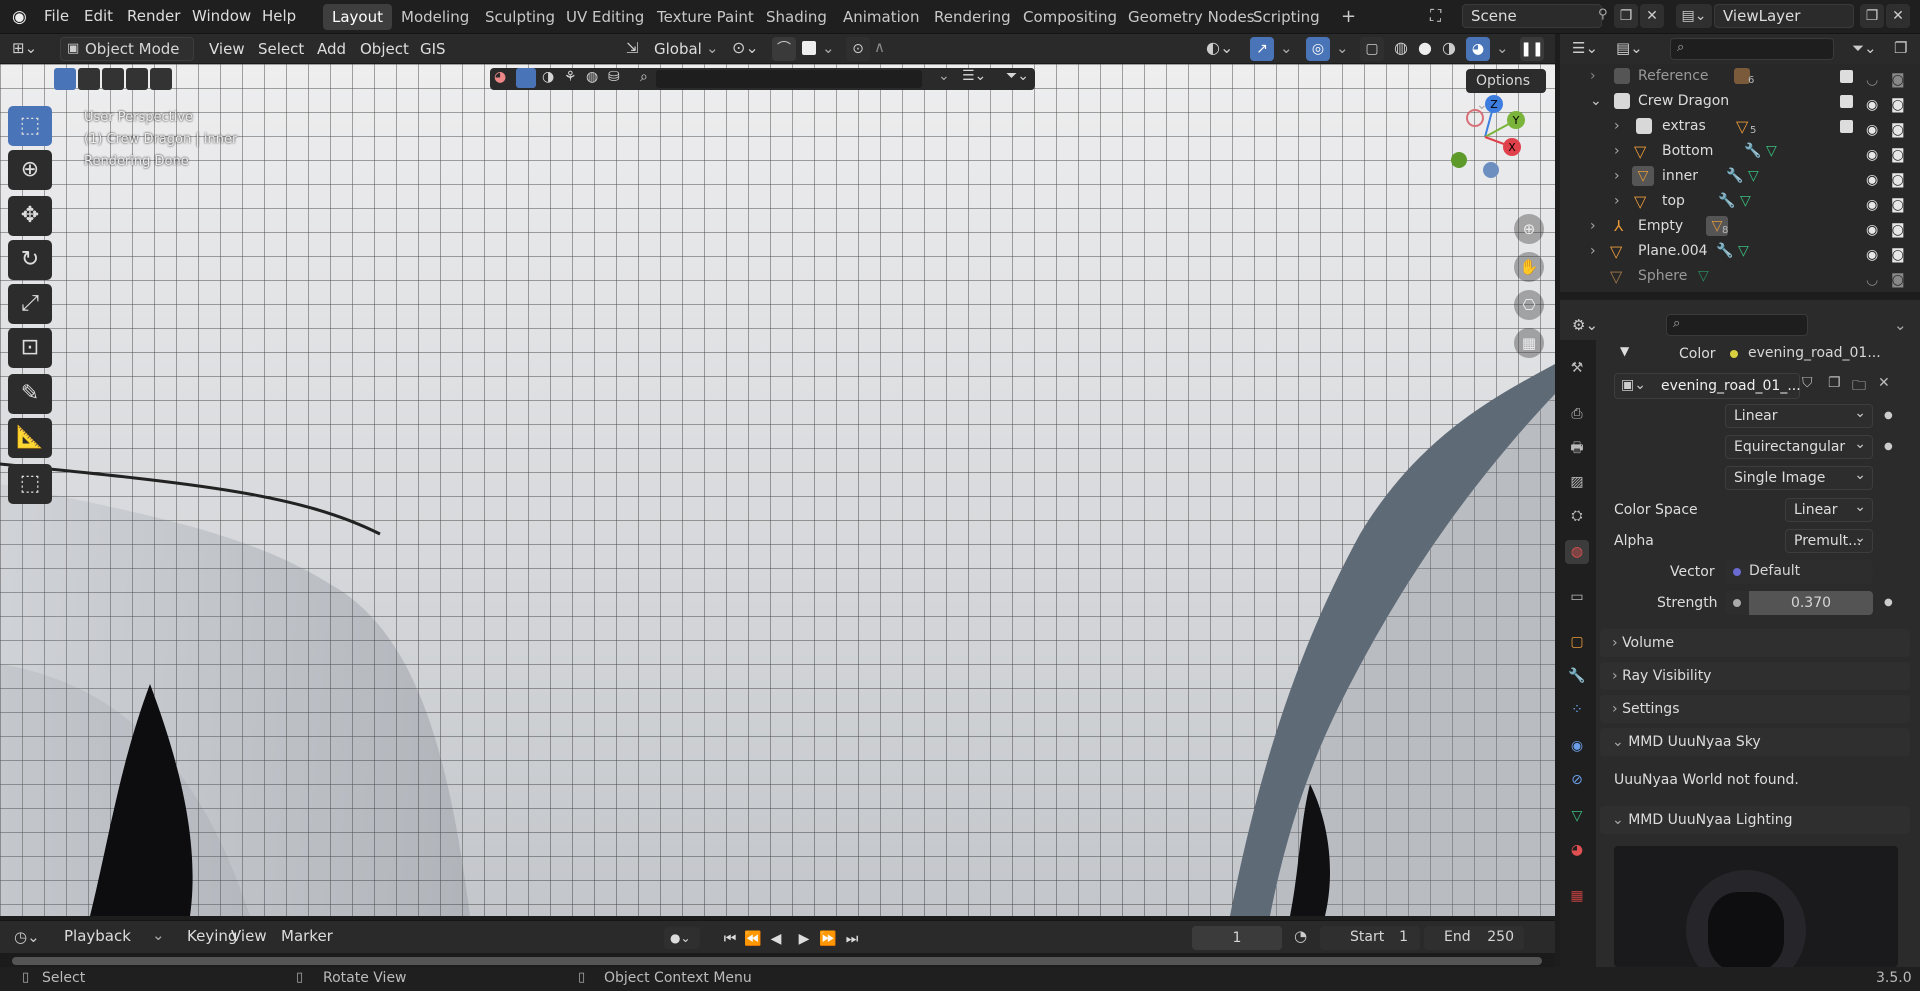 The height and width of the screenshot is (991, 1920). Describe the element at coordinates (972, 17) in the screenshot. I see `tab-rendering: Rendering` at that location.